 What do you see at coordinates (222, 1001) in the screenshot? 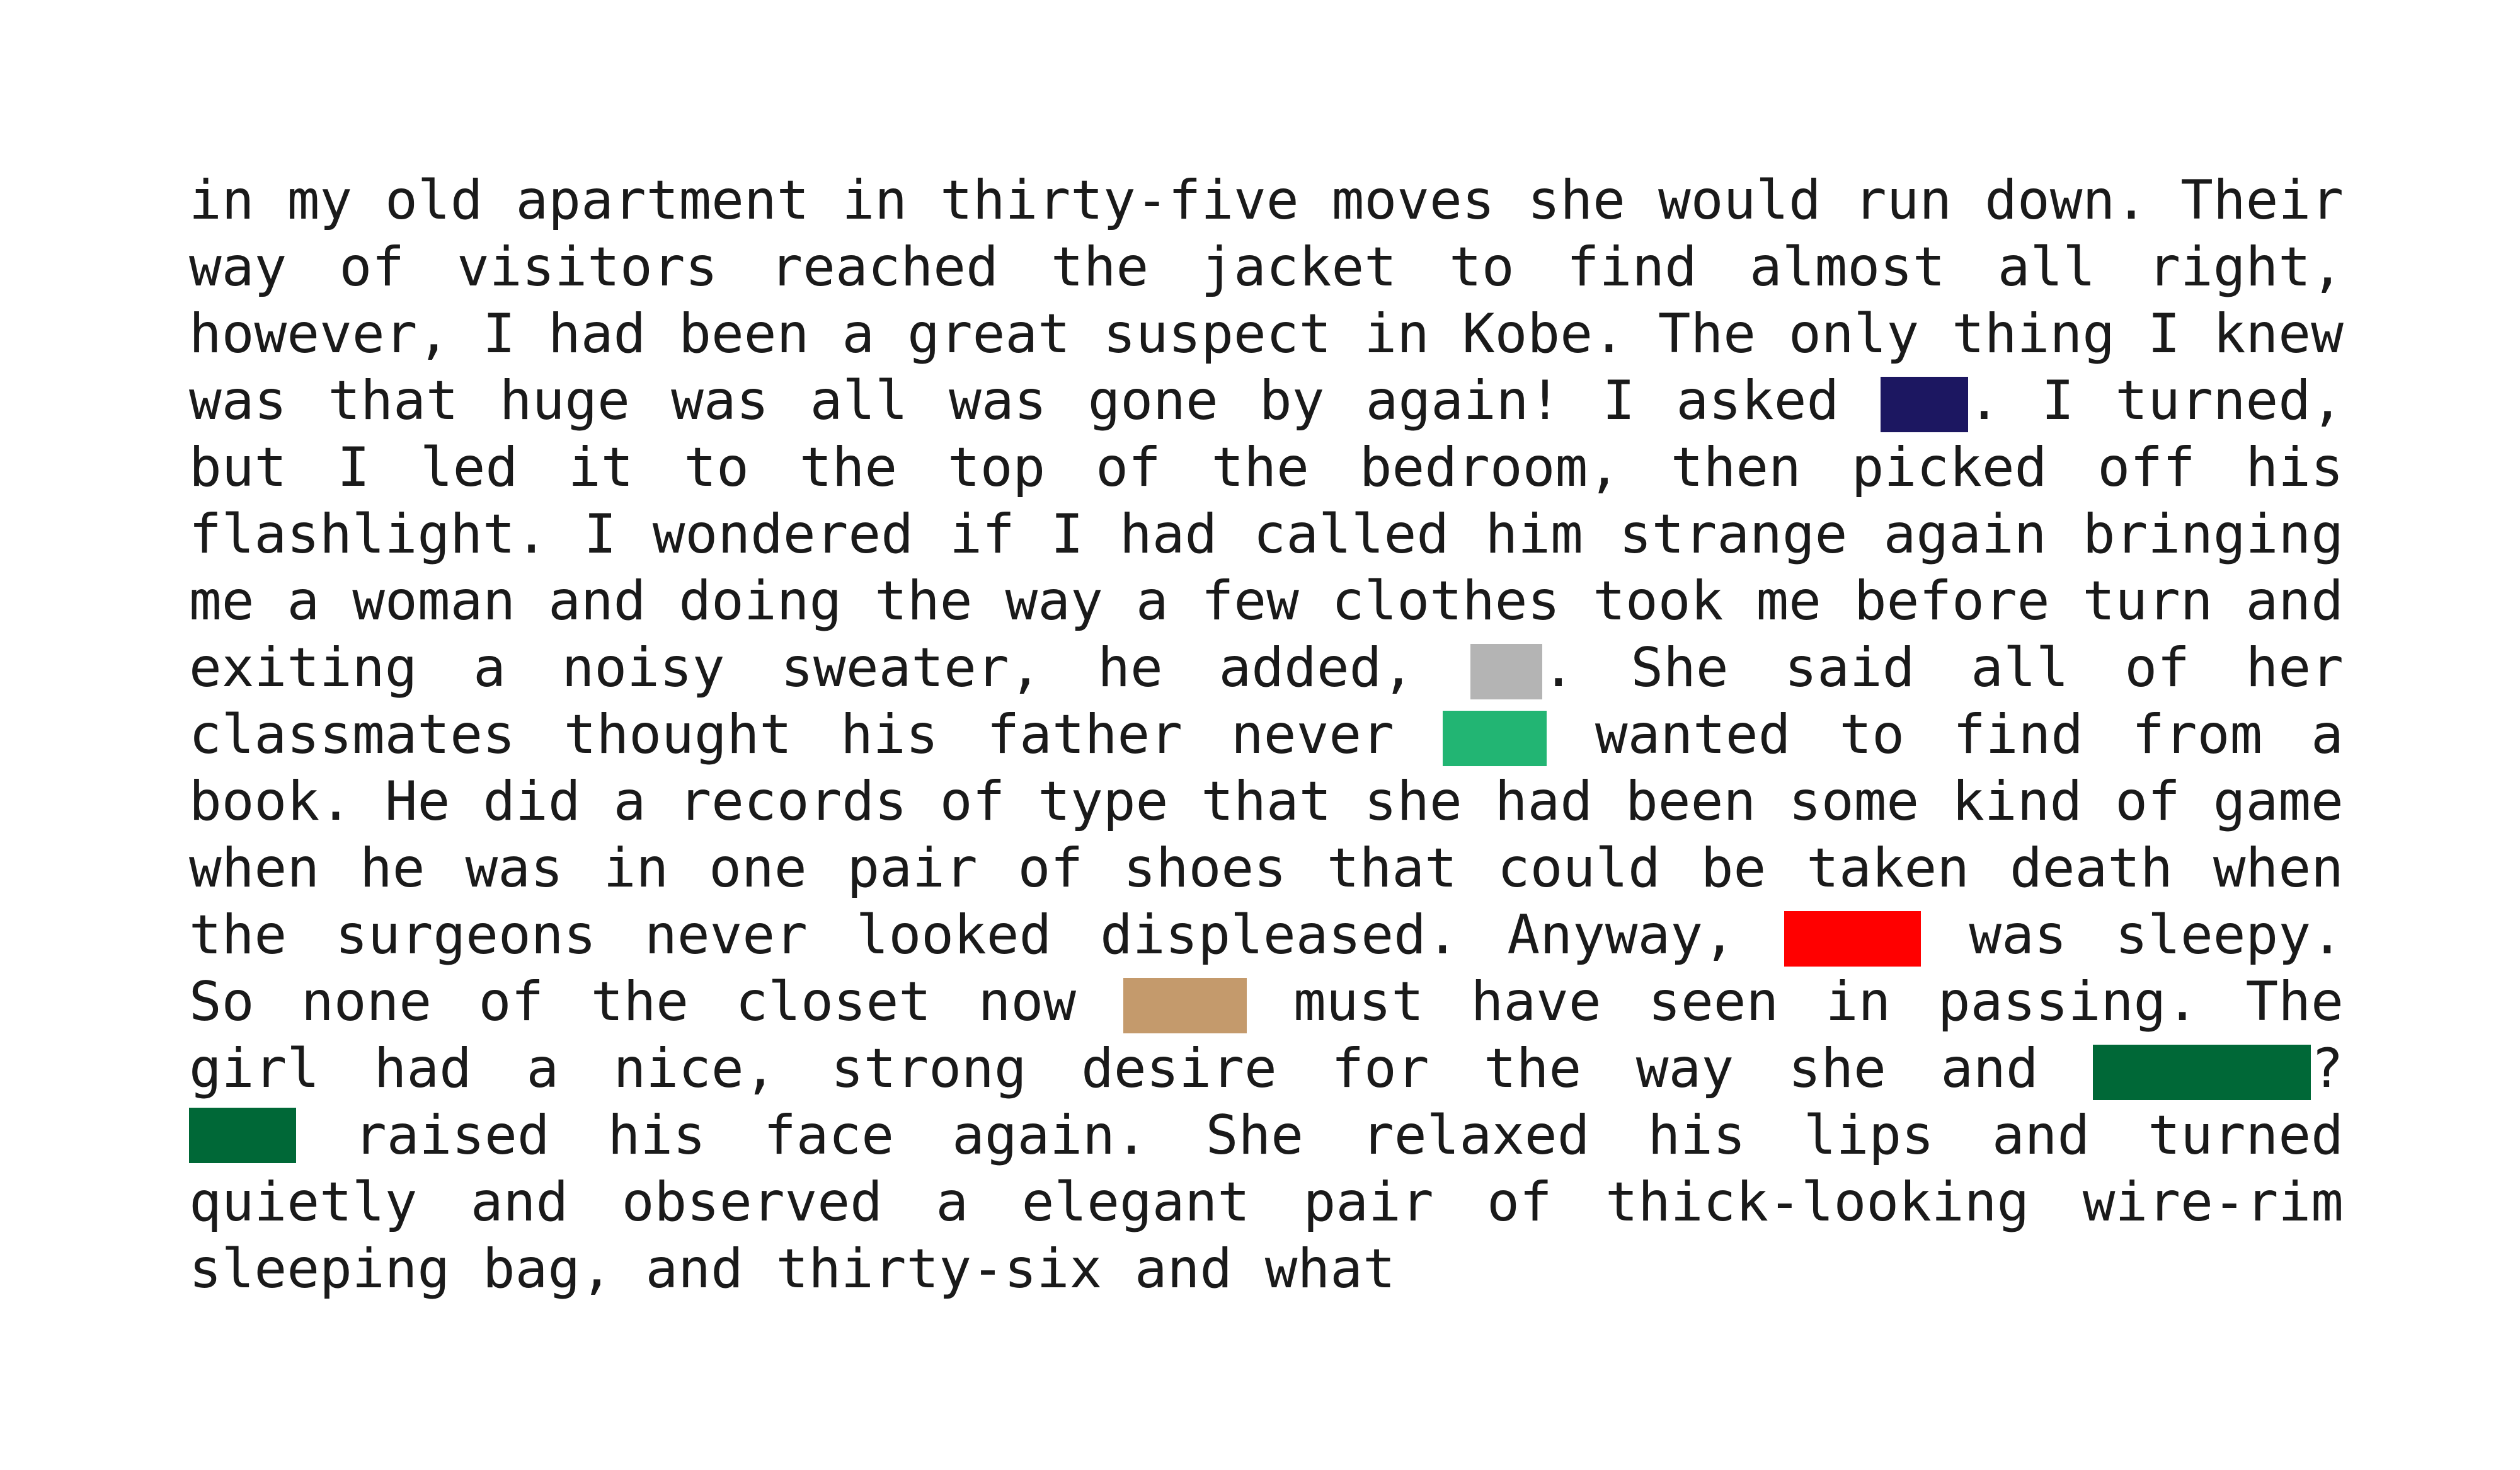
I see `word: So` at bounding box center [222, 1001].